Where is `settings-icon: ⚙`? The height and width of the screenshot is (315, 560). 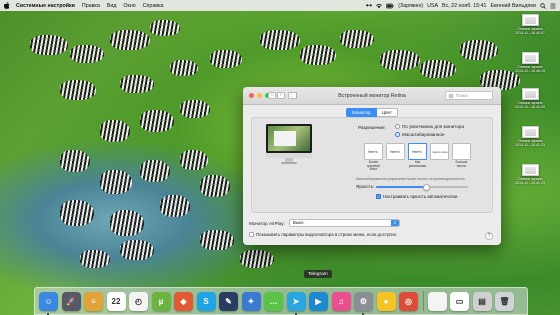 settings-icon: ⚙ is located at coordinates (363, 303).